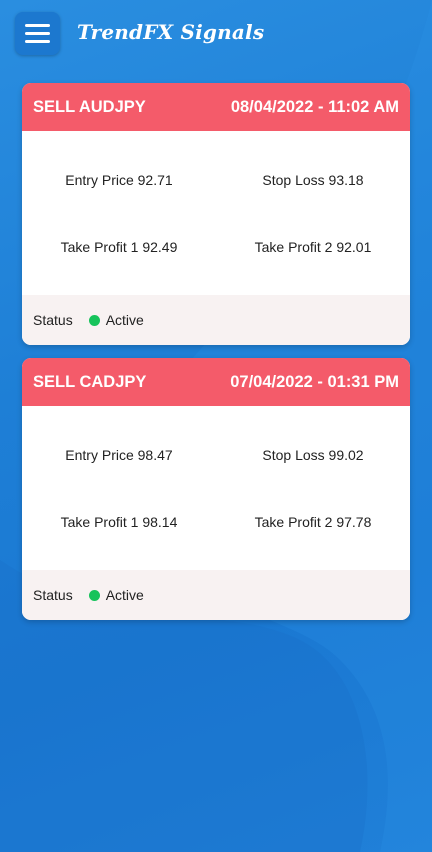  Describe the element at coordinates (119, 455) in the screenshot. I see `entry-price: Entry Price 98.47` at that location.